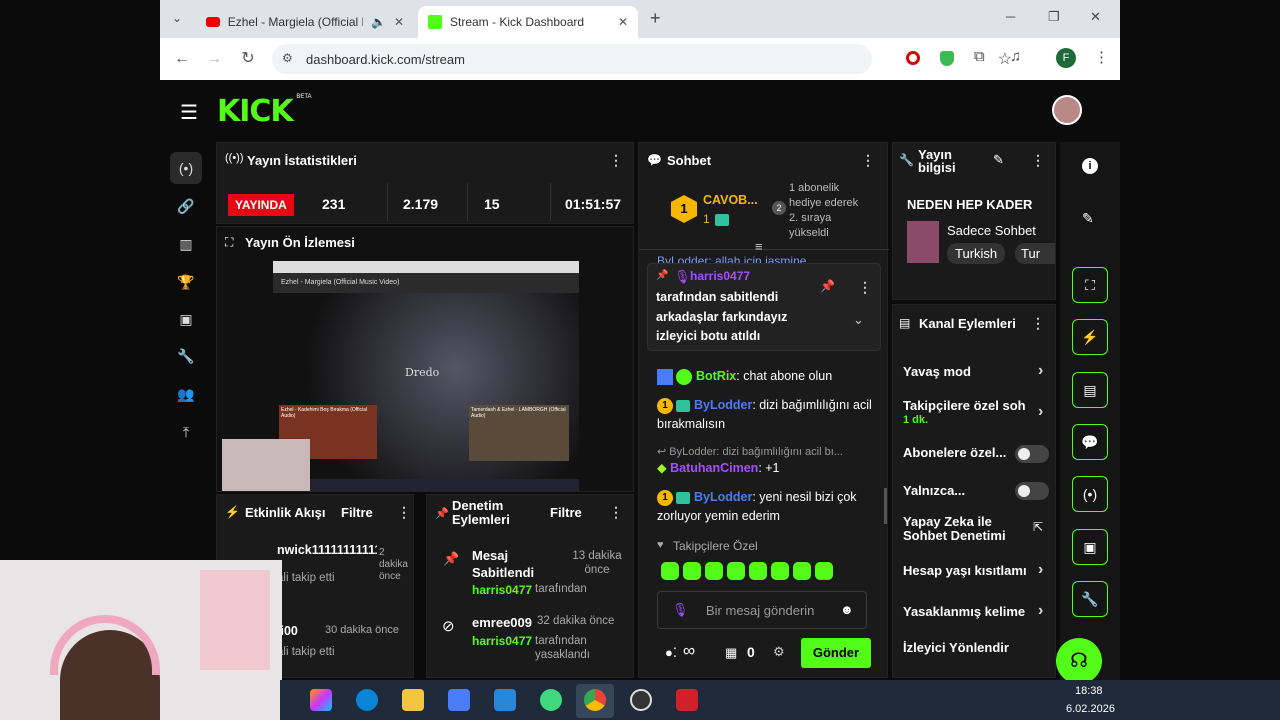 Image resolution: width=1280 pixels, height=720 pixels. I want to click on extensions-icon: ⧉, so click(979, 56).